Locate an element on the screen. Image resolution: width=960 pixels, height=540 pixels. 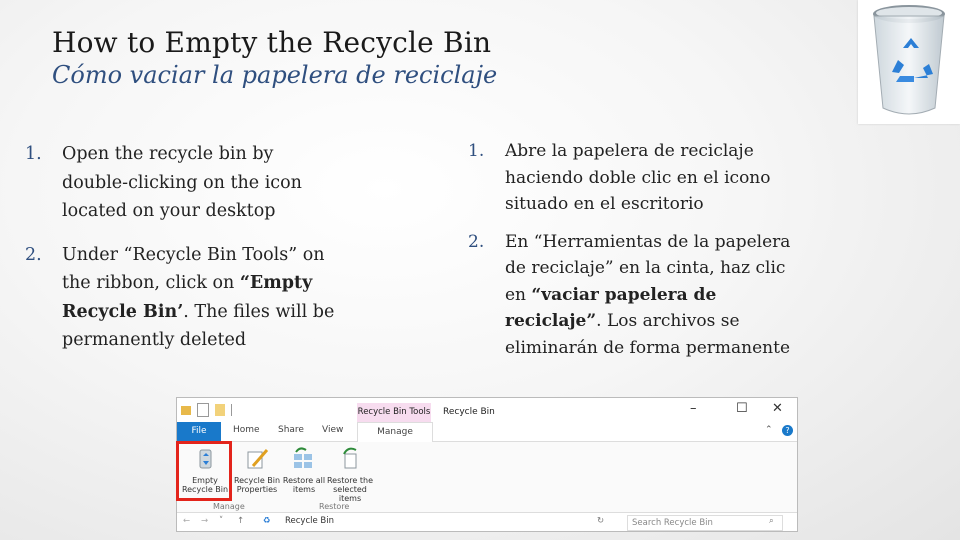
search-input: Search Recycle Bin is located at coordinates (705, 523).